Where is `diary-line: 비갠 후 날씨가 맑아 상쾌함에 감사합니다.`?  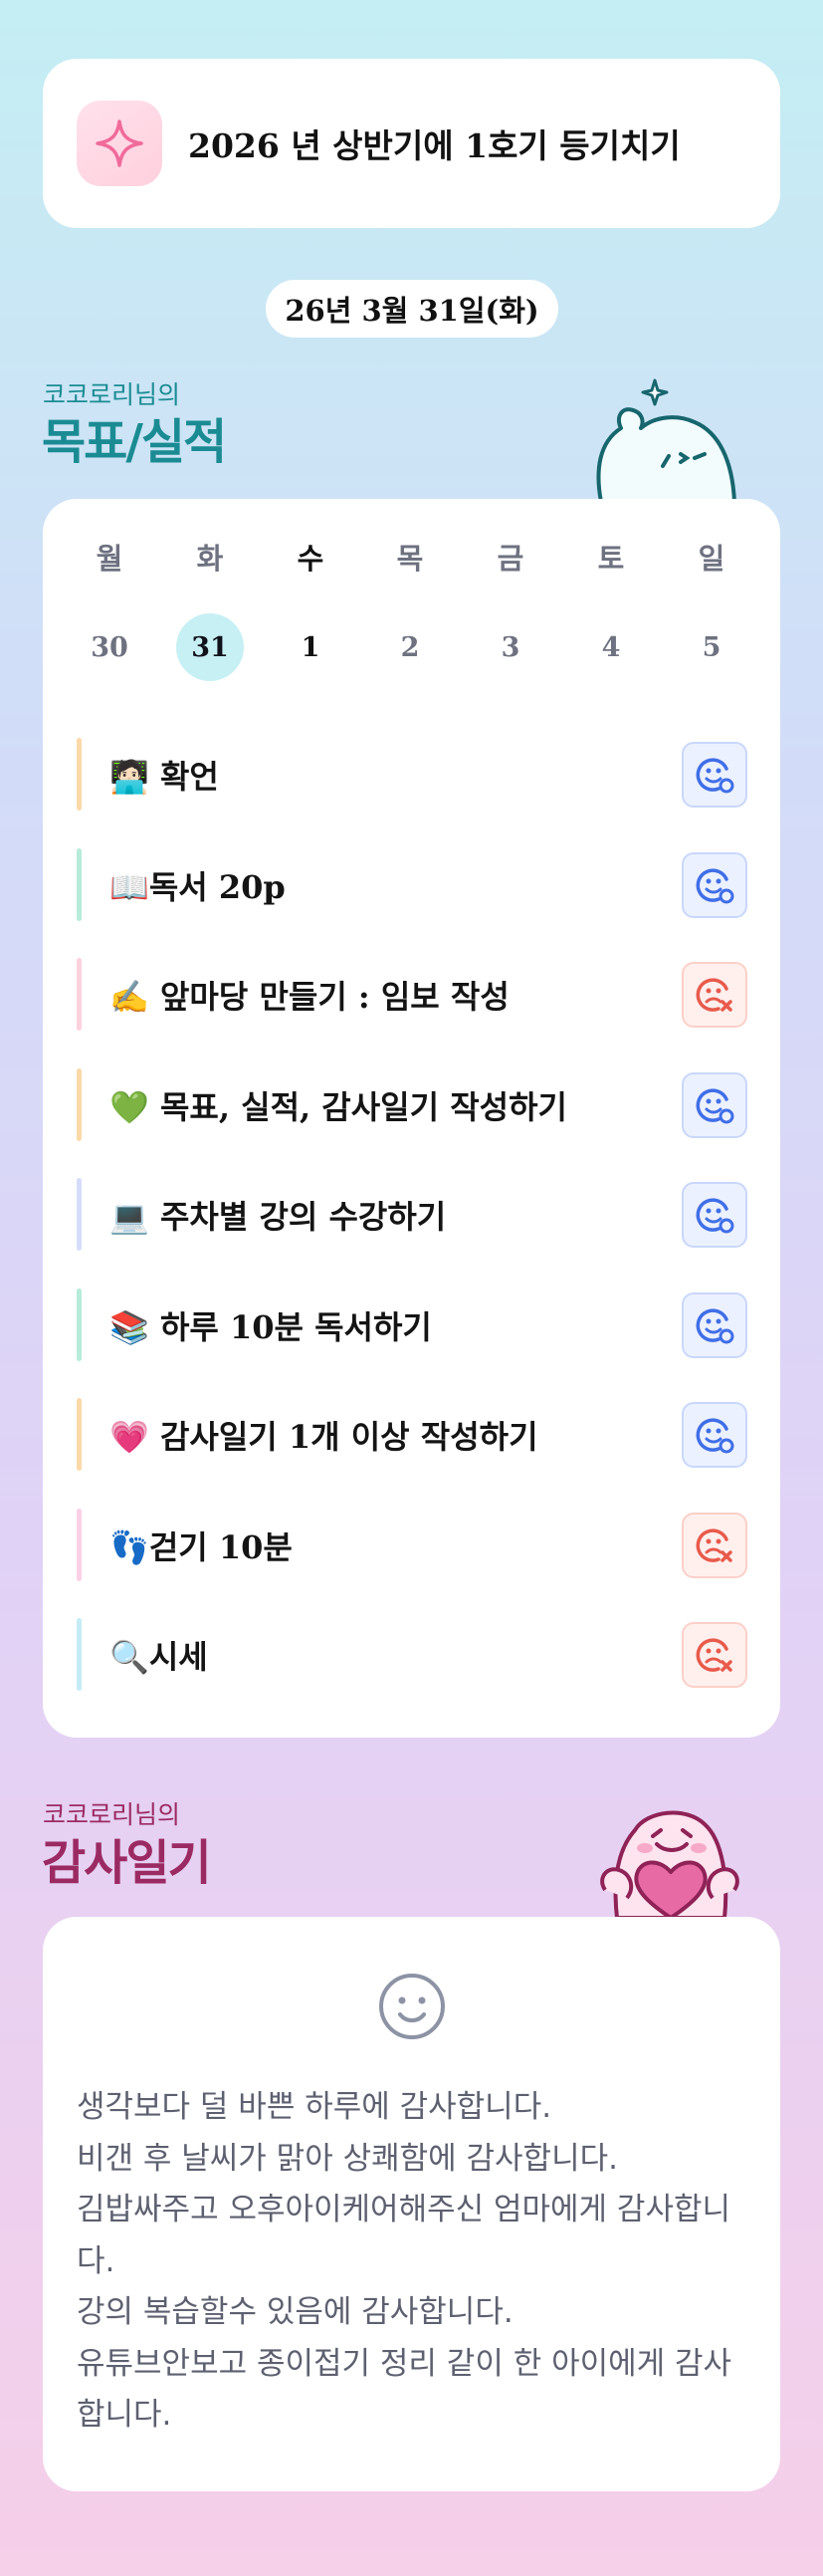 diary-line: 비갠 후 날씨가 맑아 상쾌함에 감사합니다. is located at coordinates (347, 2158).